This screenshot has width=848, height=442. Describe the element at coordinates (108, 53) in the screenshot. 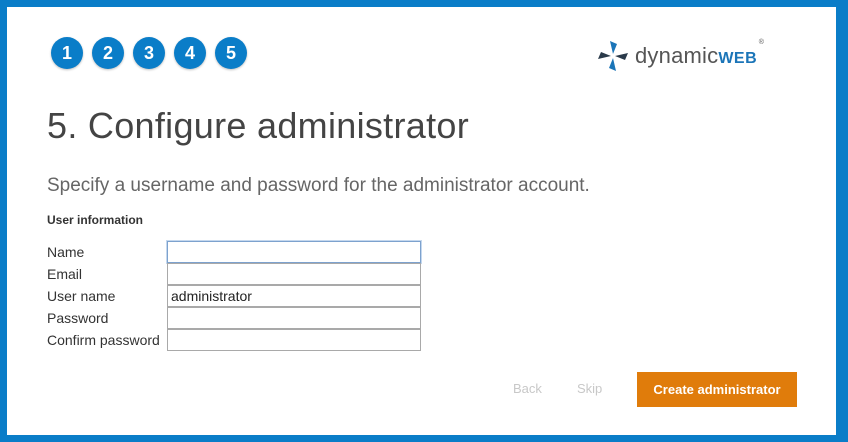

I see `step-2: 2` at that location.